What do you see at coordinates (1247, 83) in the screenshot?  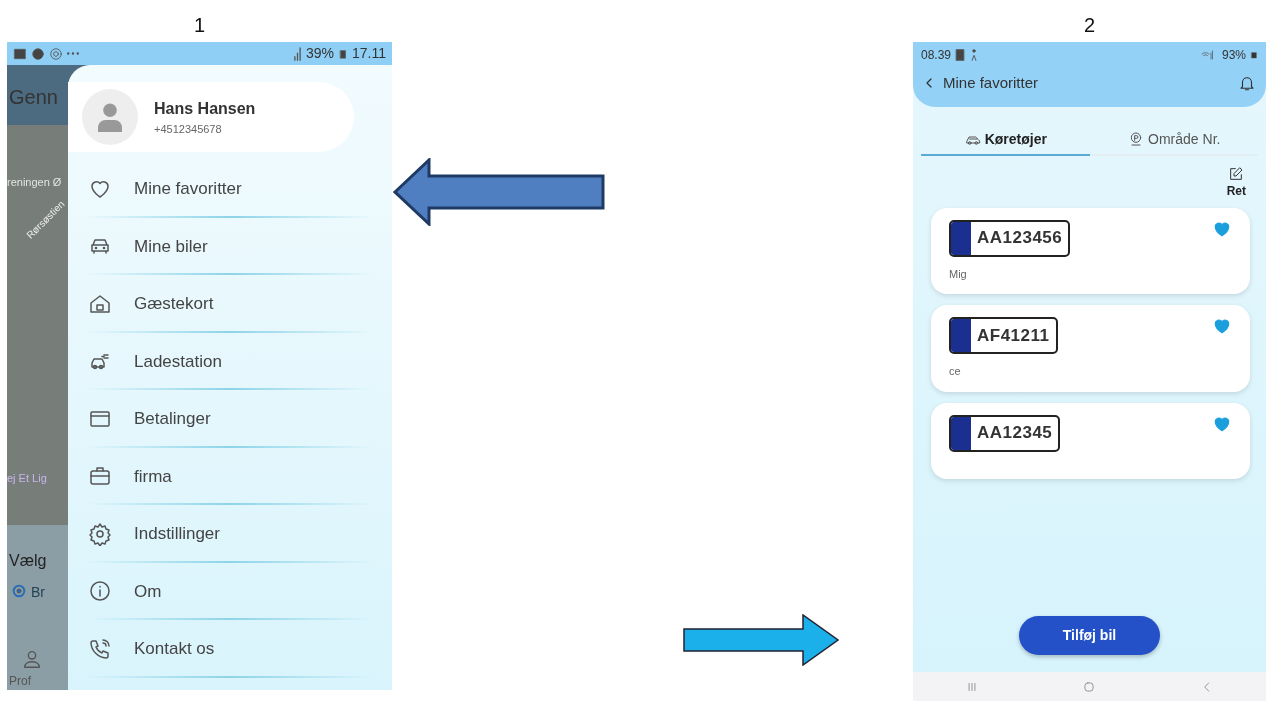 I see `bell-icon` at bounding box center [1247, 83].